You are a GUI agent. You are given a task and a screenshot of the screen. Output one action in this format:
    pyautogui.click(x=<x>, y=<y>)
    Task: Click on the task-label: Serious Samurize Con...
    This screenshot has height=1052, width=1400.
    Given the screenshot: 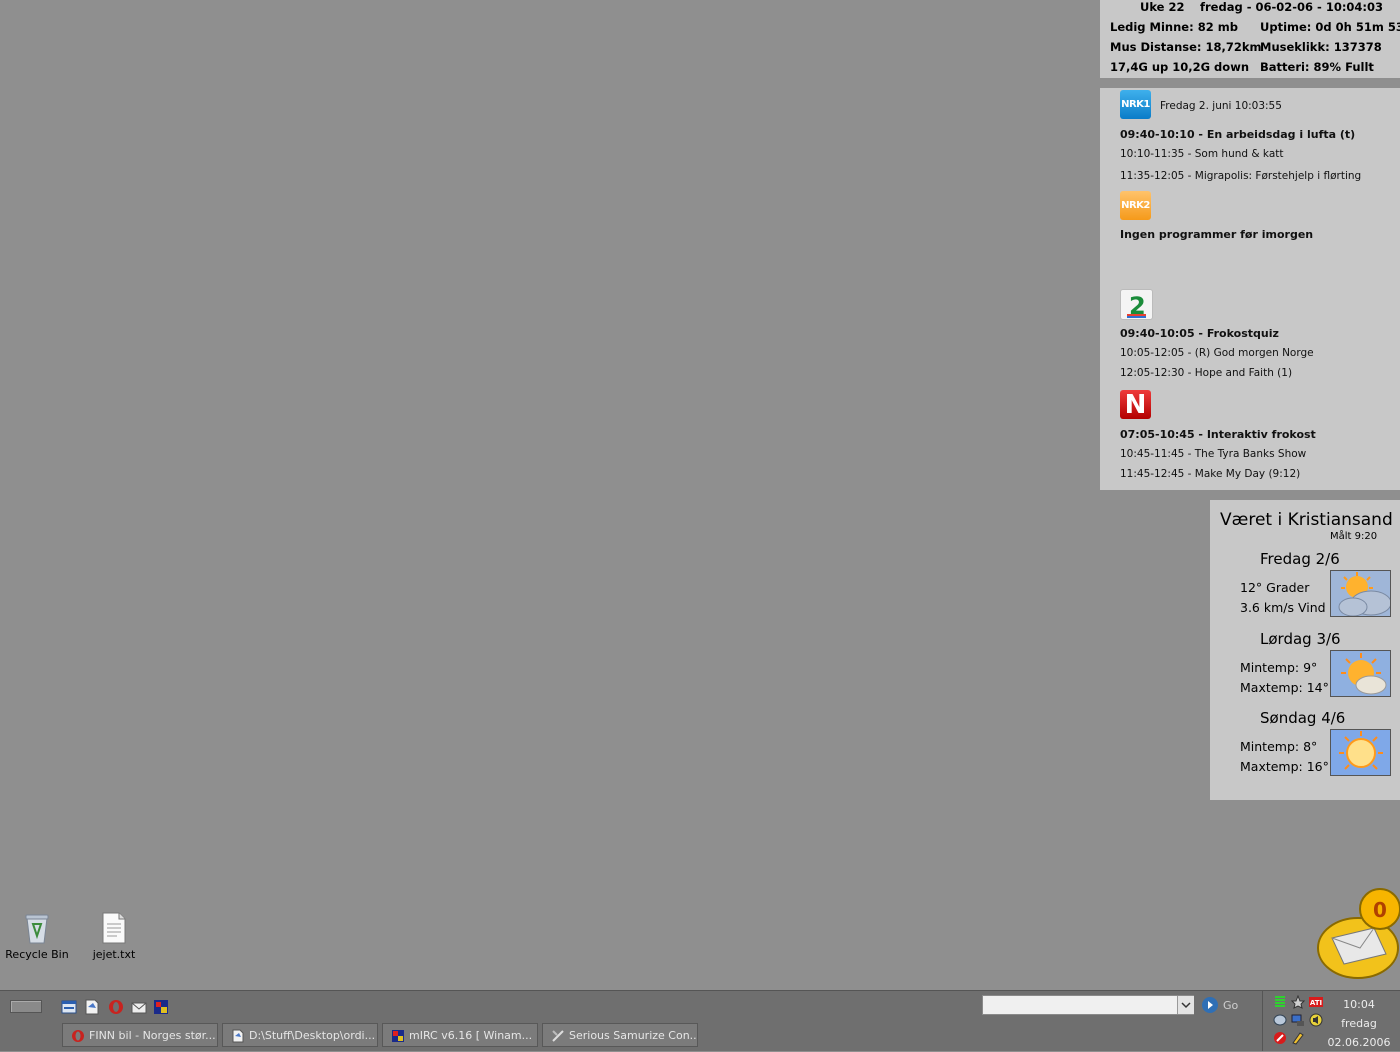 What is the action you would take?
    pyautogui.click(x=633, y=1035)
    